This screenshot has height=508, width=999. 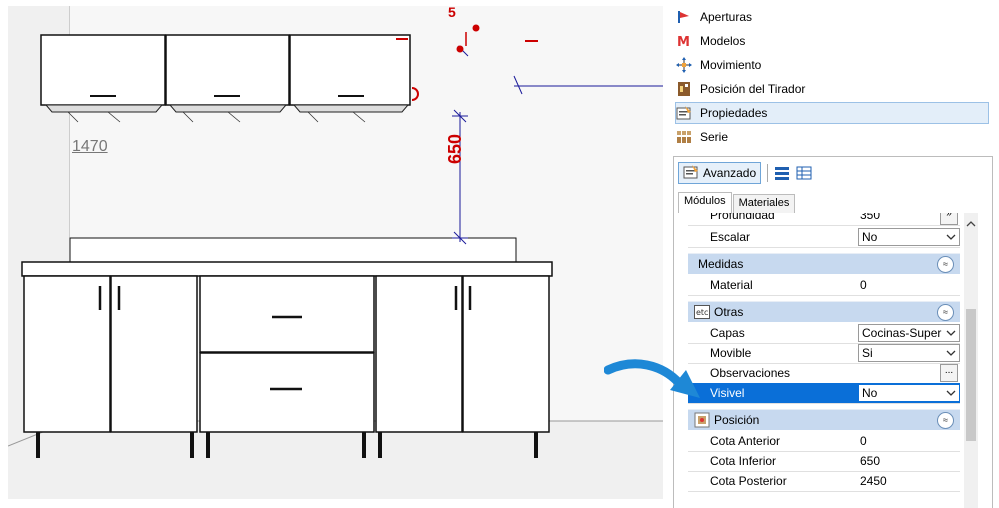 I want to click on series-icon, so click(x=684, y=137).